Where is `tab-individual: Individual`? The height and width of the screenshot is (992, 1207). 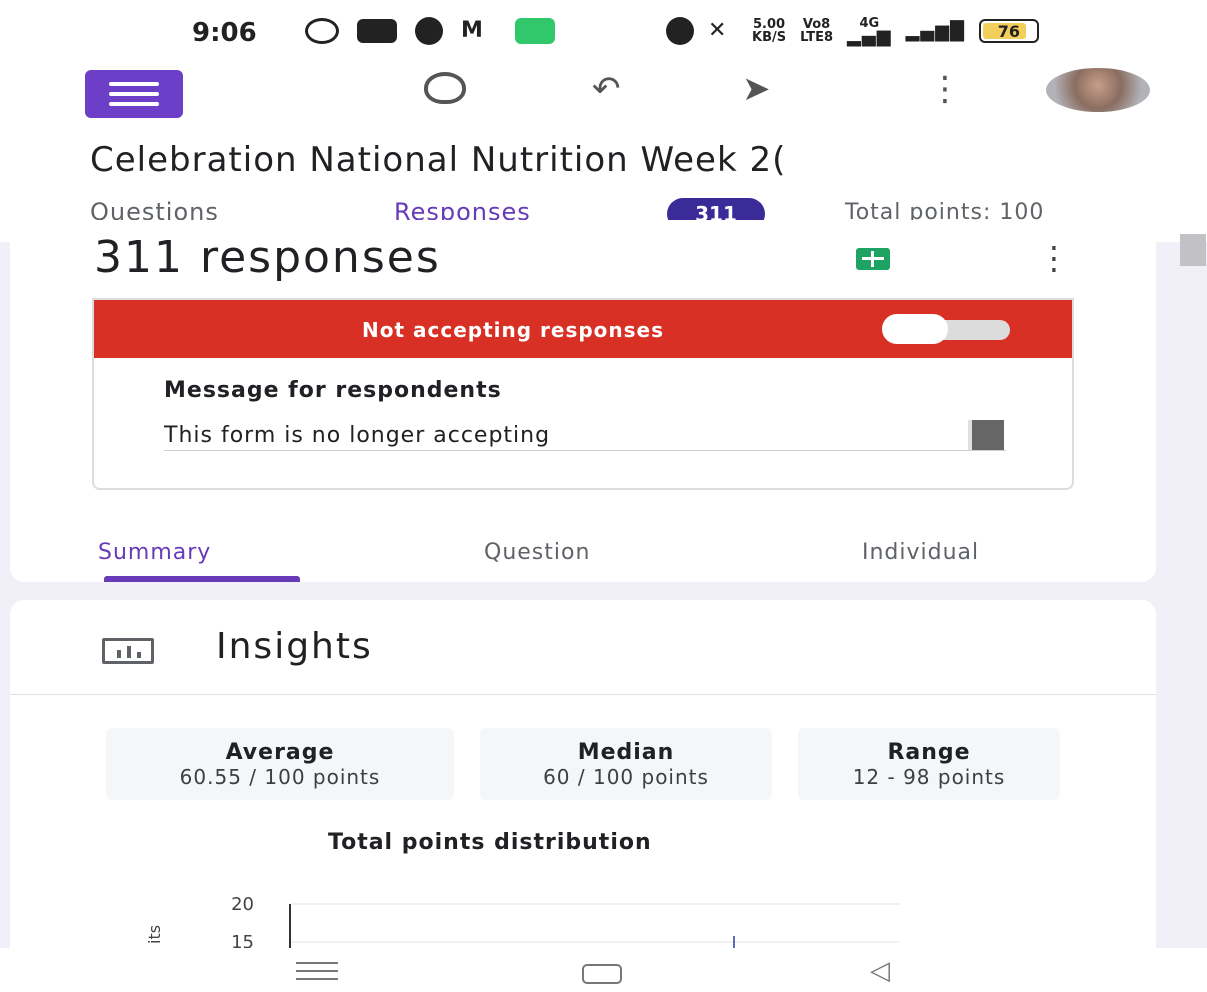
tab-individual: Individual is located at coordinates (920, 552).